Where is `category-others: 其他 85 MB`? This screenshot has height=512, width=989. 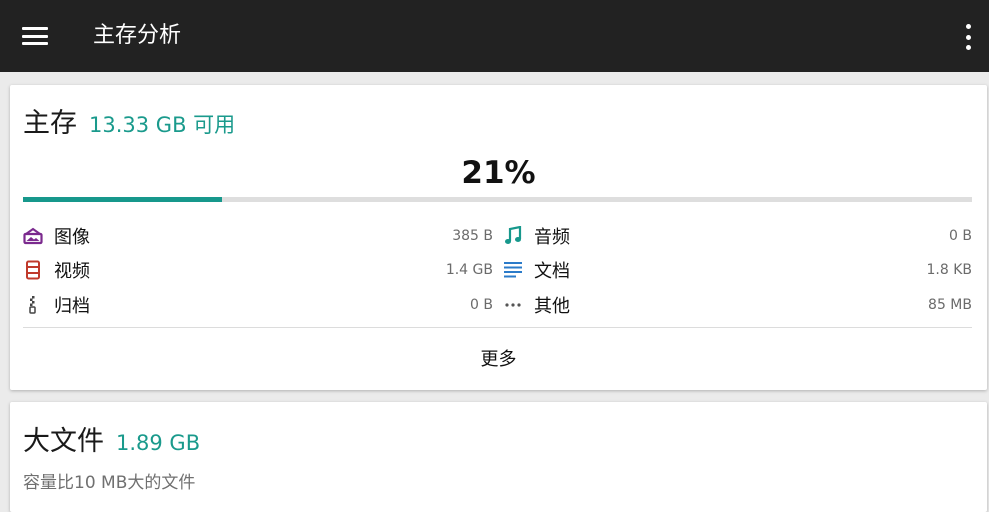
category-others: 其他 85 MB is located at coordinates (737, 305).